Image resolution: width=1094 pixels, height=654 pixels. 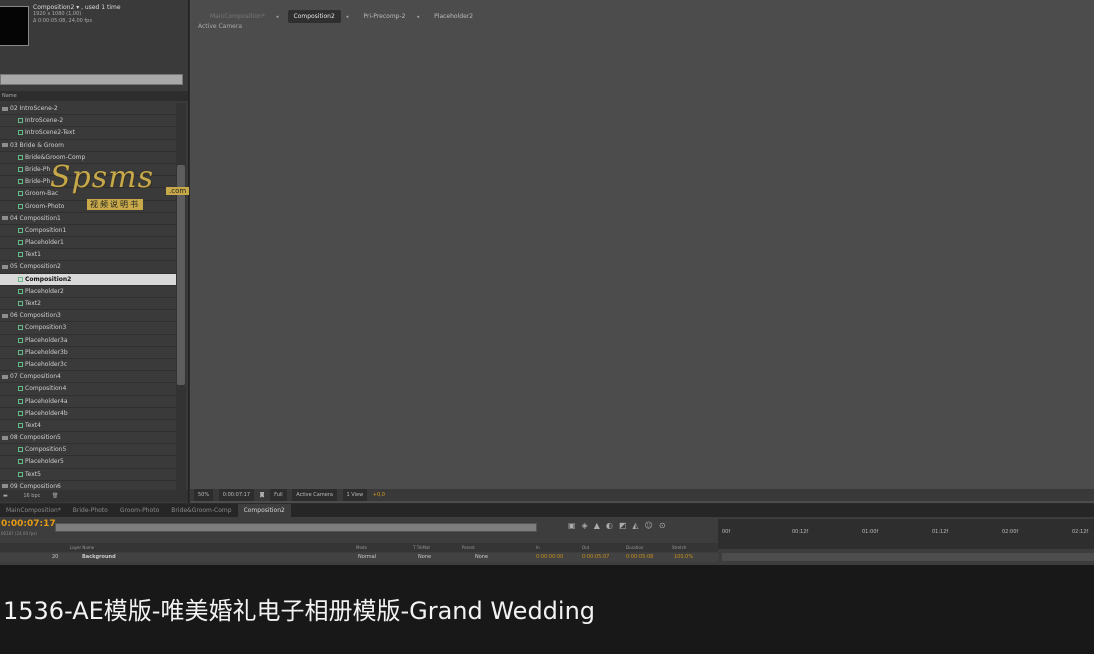 I want to click on ruler-tick-label: 01:00f, so click(x=870, y=532).